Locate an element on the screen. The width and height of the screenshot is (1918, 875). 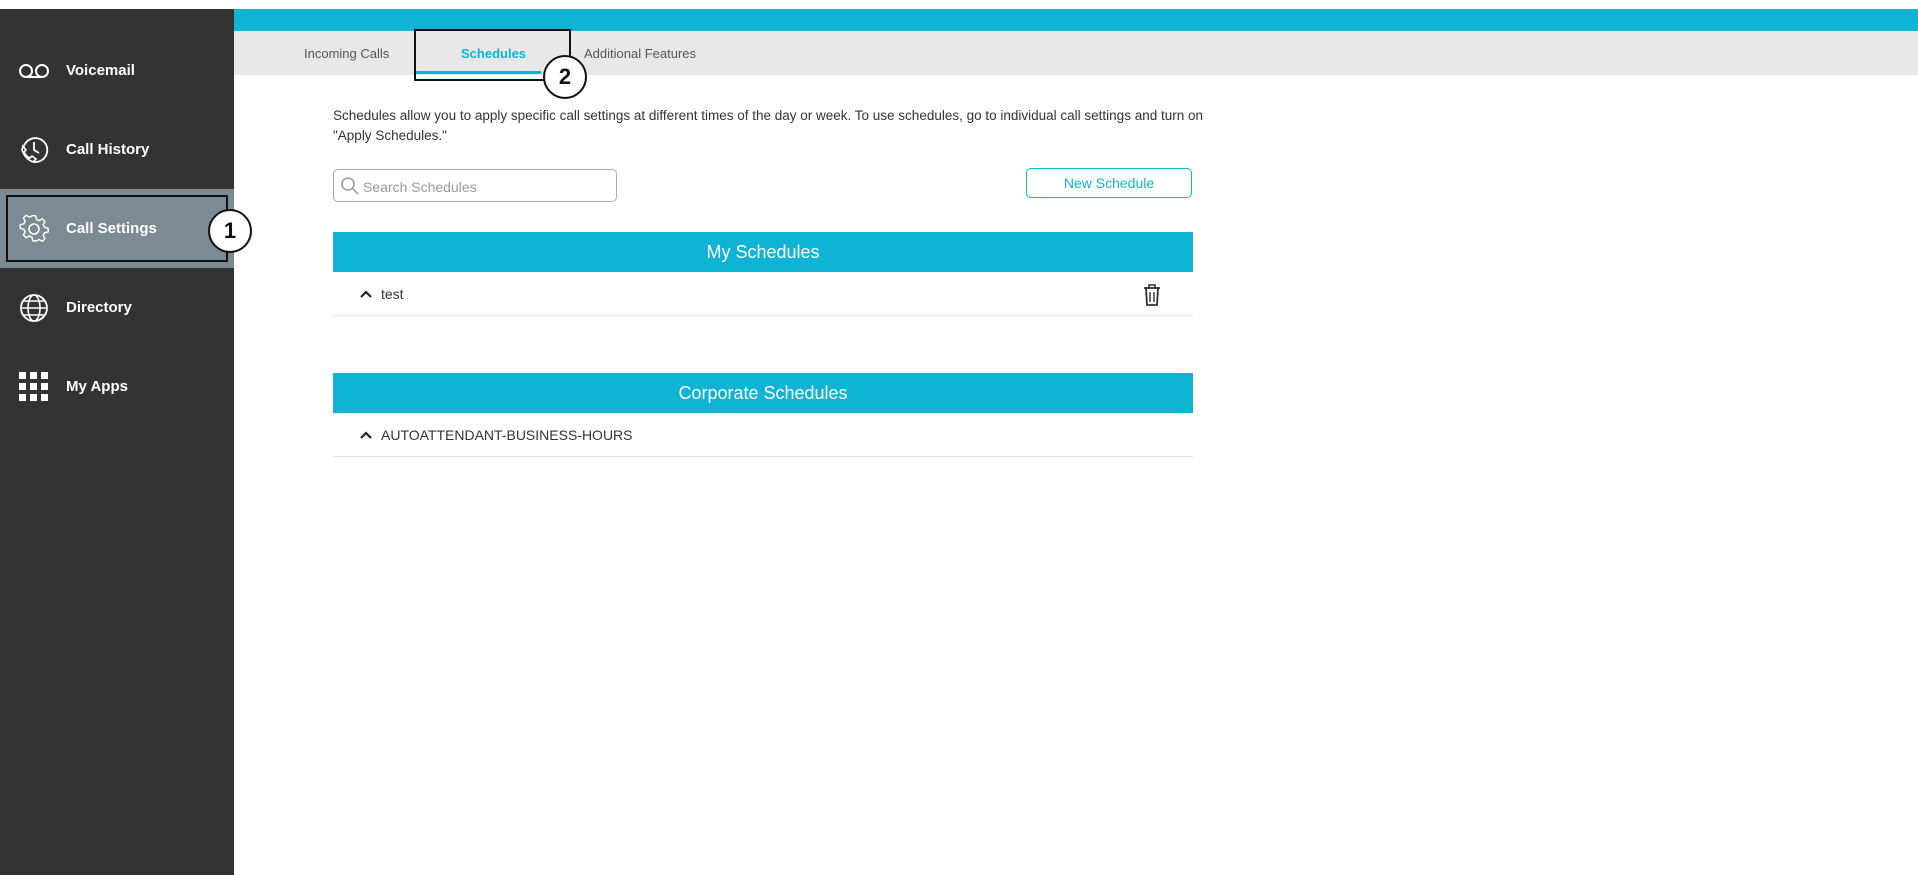
search-input is located at coordinates (487, 186).